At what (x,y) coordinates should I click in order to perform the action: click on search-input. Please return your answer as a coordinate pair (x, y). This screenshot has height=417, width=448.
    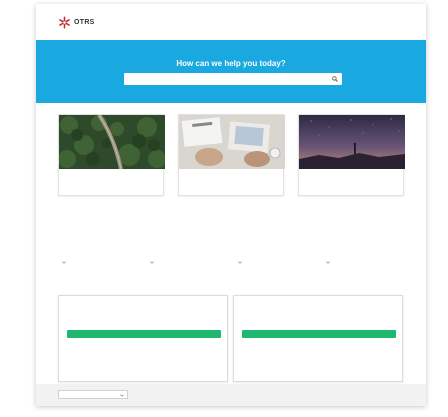
    Looking at the image, I should click on (224, 79).